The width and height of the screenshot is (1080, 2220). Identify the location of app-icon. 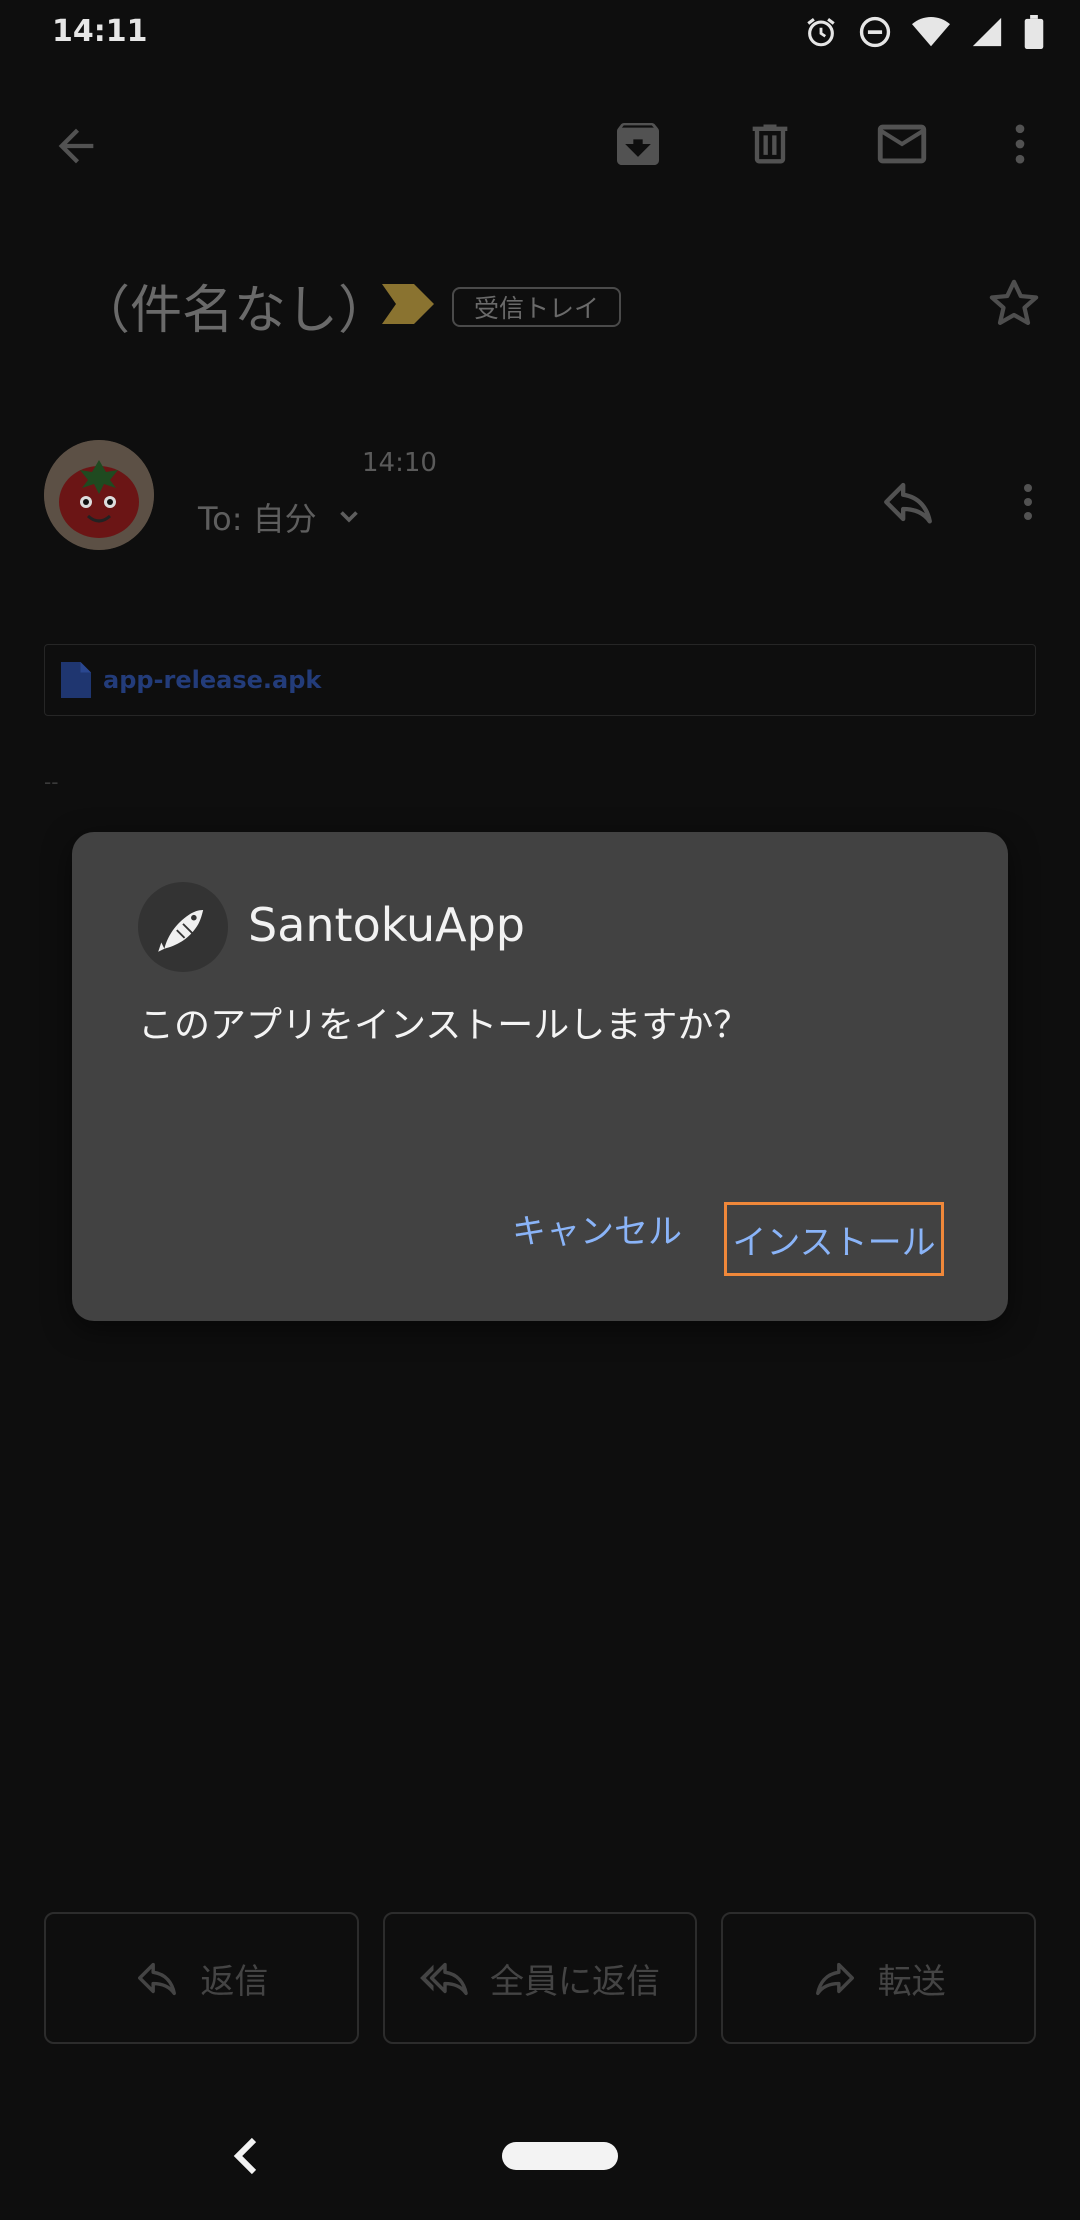
(183, 927).